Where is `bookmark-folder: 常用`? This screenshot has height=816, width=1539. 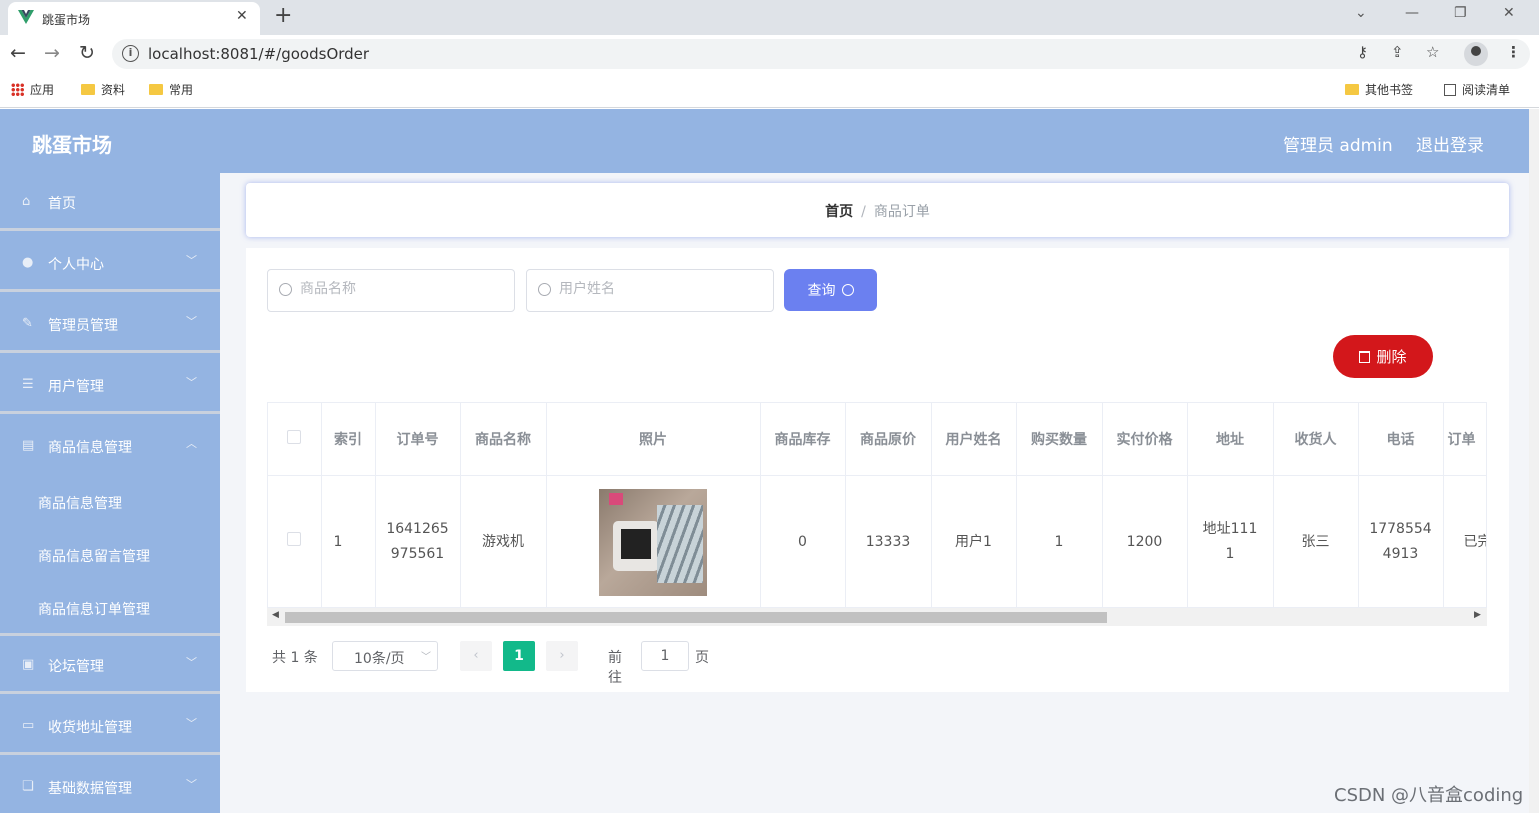 bookmark-folder: 常用 is located at coordinates (171, 89).